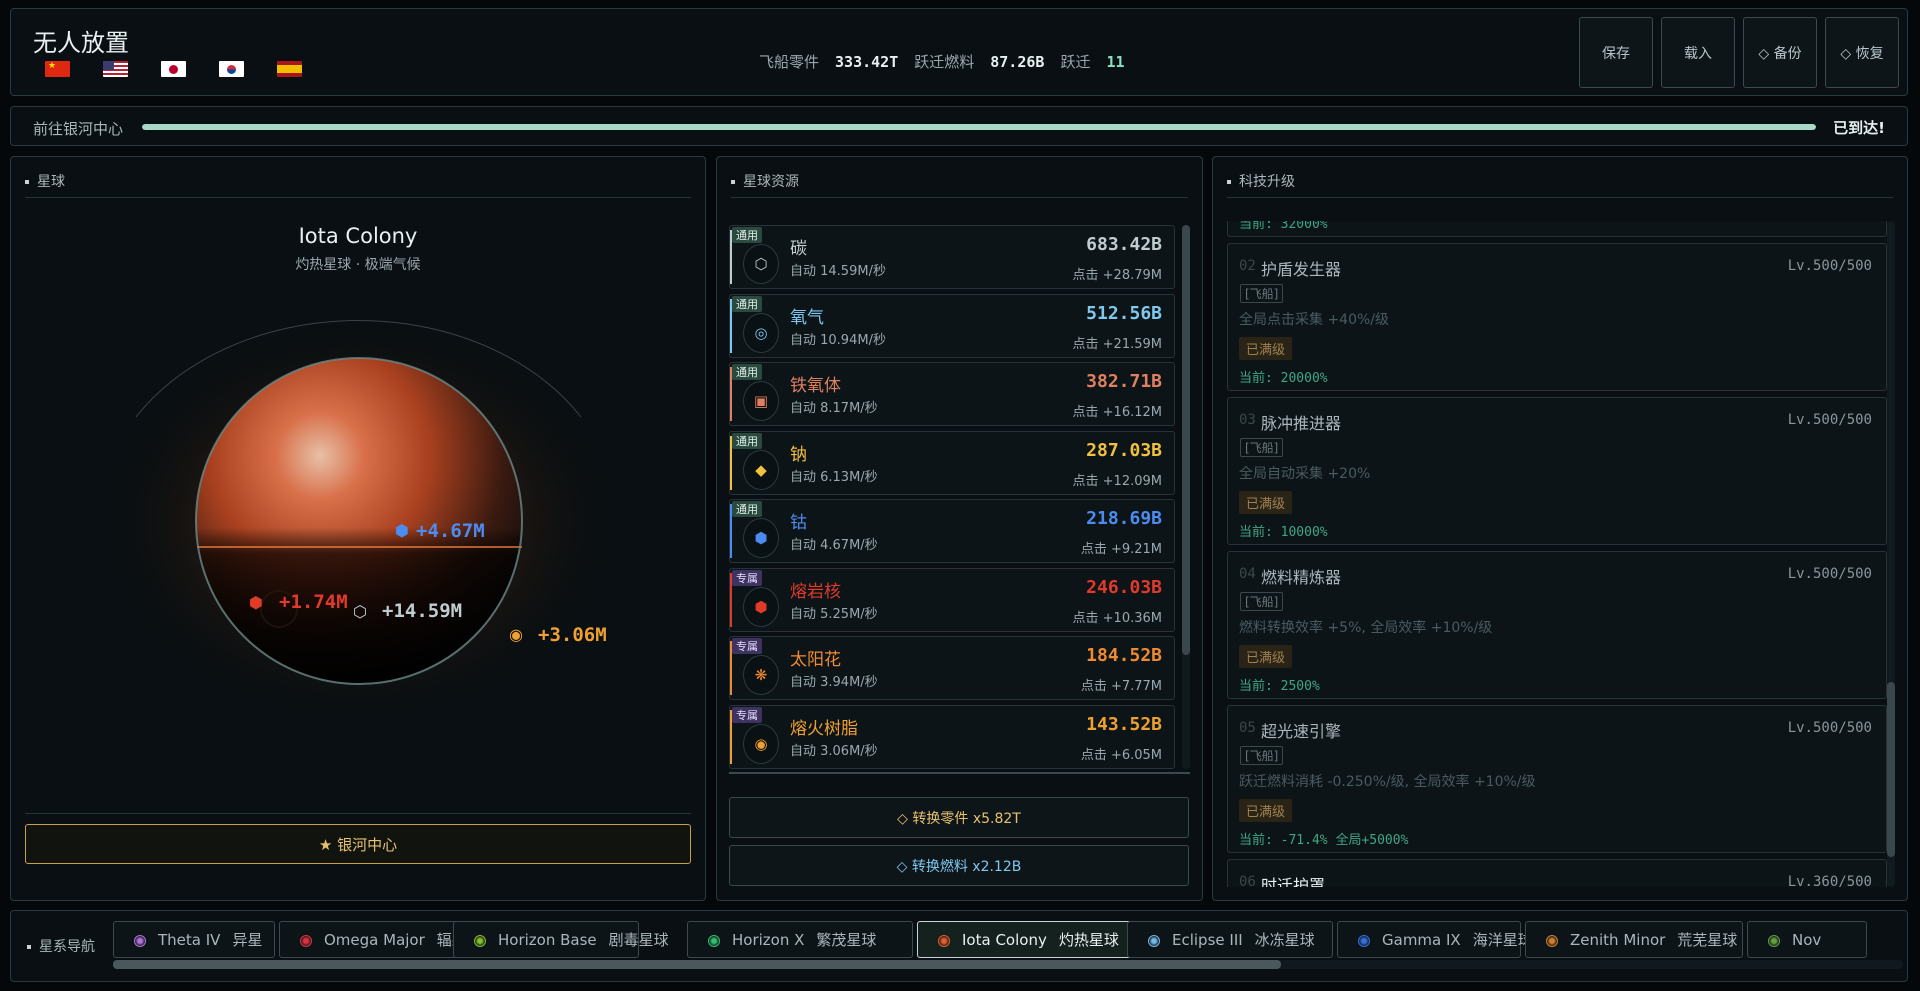 Image resolution: width=1920 pixels, height=991 pixels. Describe the element at coordinates (950, 61) in the screenshot. I see `header-stats: 飞船零件 333.42T 跃迁燃料 87.26B 跃迁 11` at that location.